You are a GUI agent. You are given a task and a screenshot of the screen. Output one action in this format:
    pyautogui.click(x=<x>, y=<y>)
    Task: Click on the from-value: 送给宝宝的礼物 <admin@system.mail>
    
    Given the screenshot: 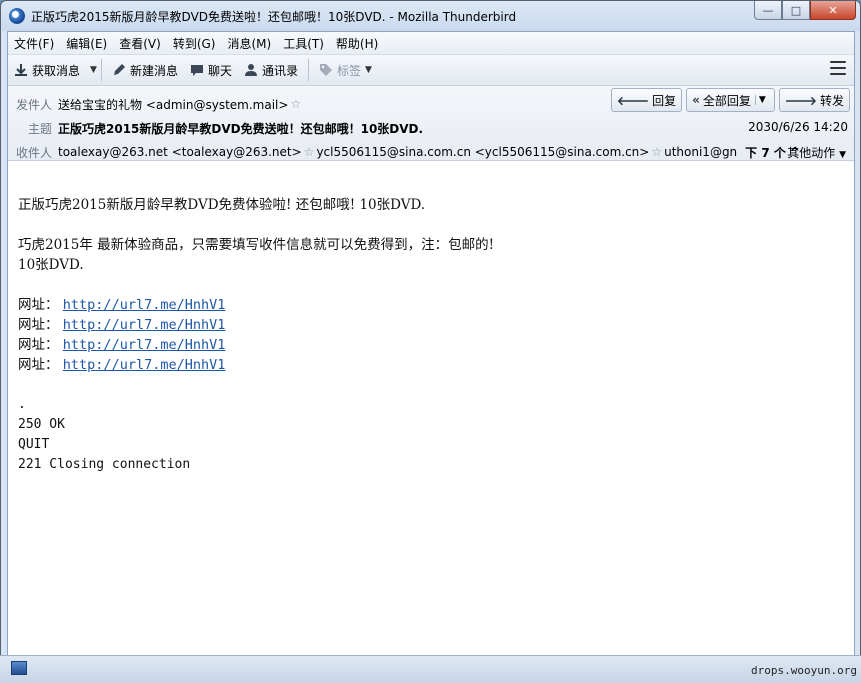 What is the action you would take?
    pyautogui.click(x=173, y=104)
    